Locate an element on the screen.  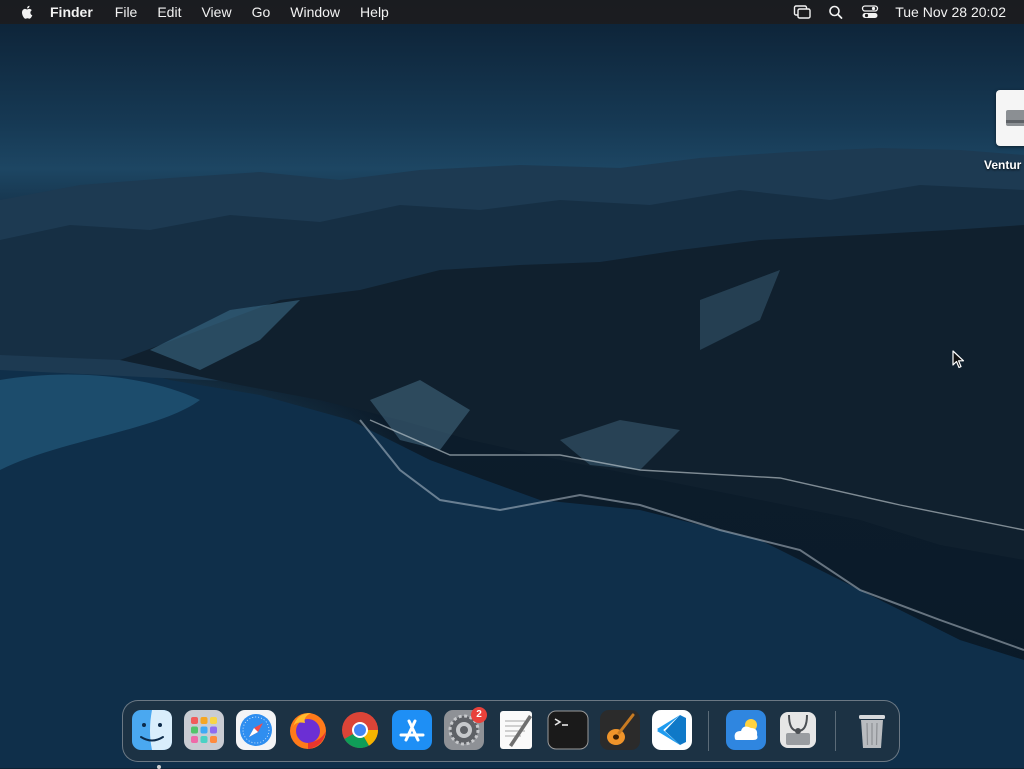
menu-window: Window is located at coordinates (315, 12).